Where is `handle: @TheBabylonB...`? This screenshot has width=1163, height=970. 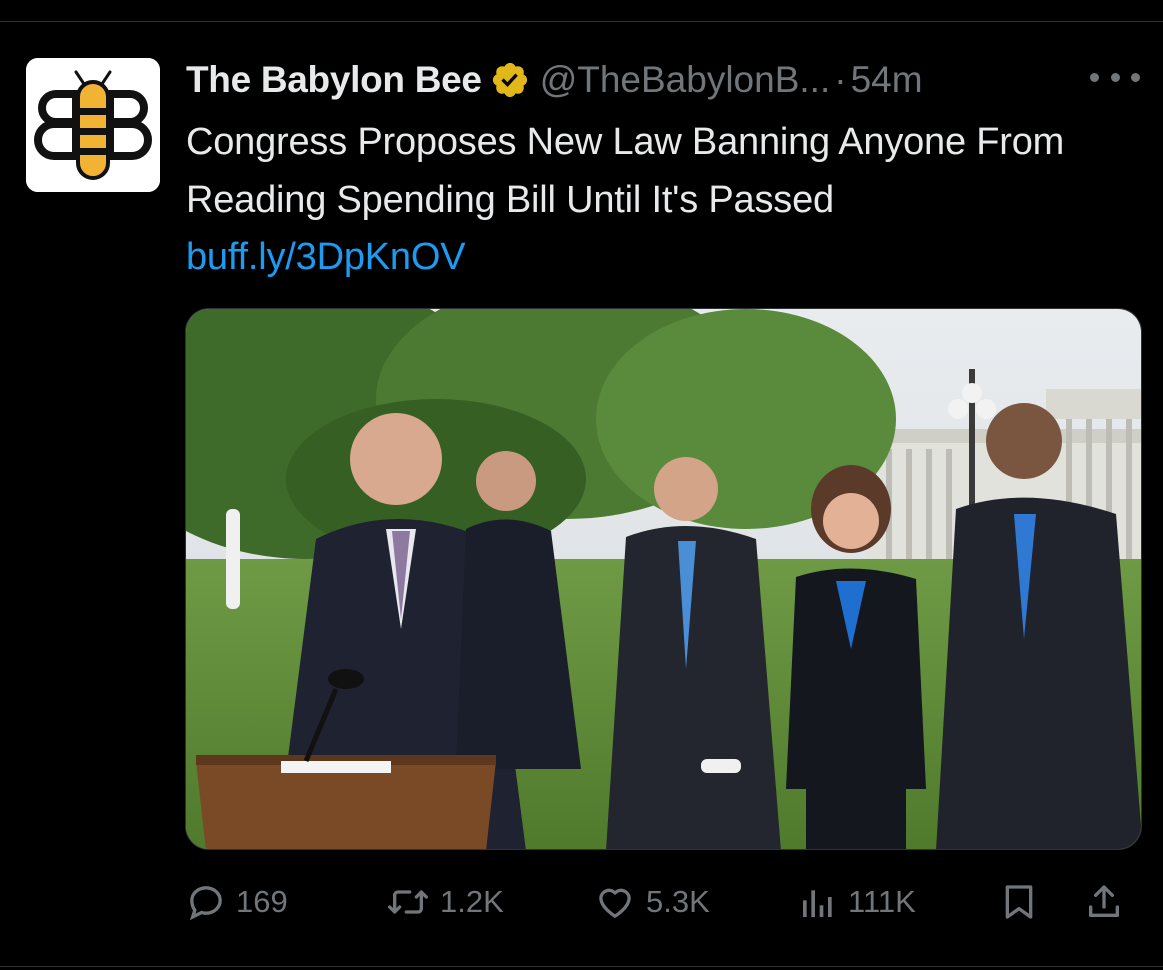
handle: @TheBabylonB... is located at coordinates (685, 80).